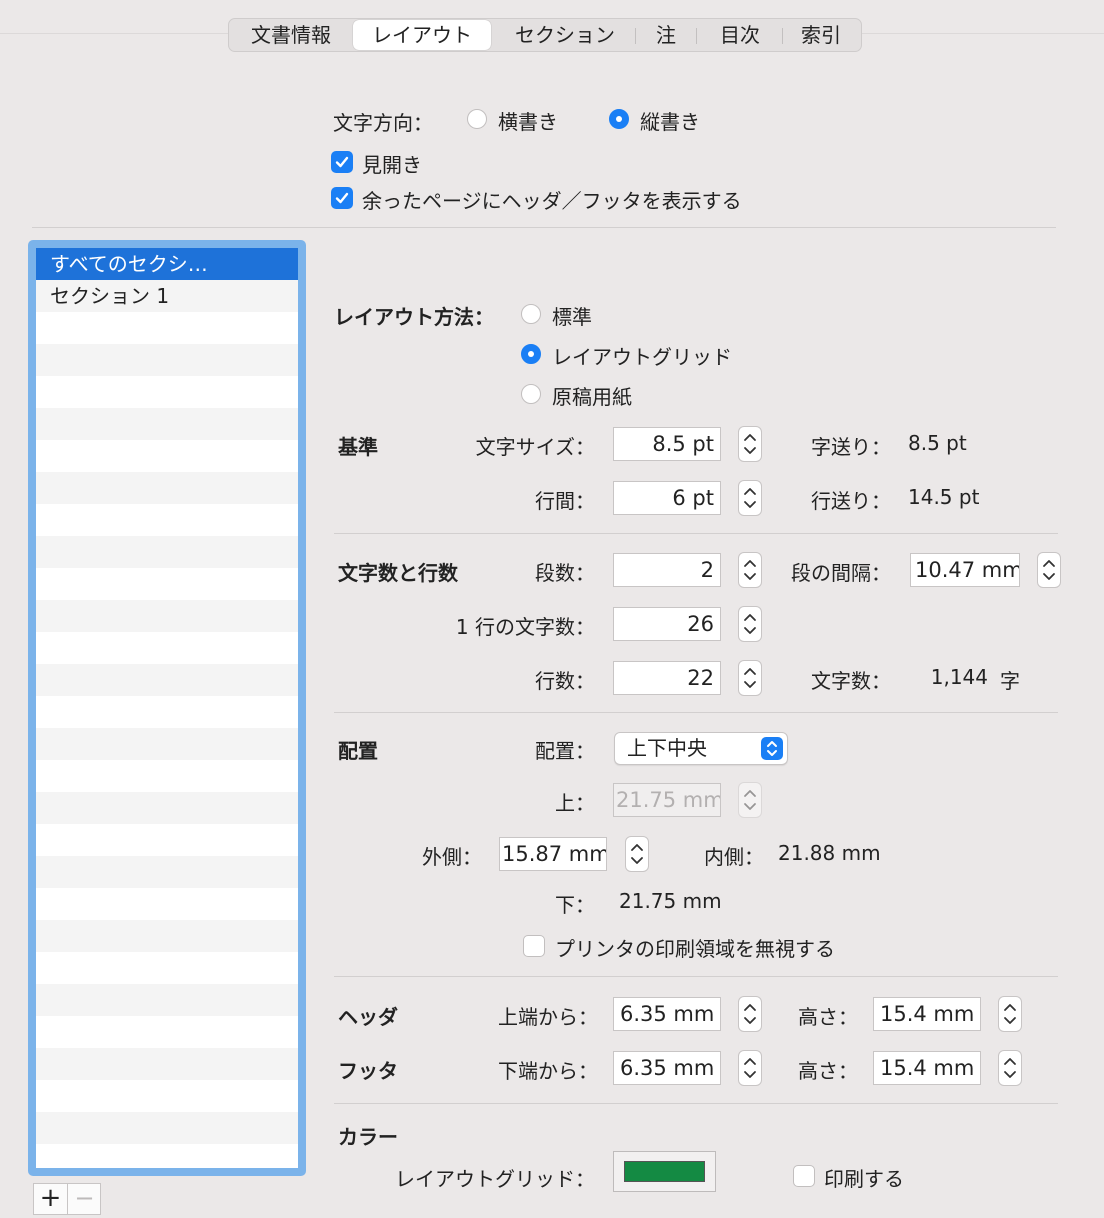 This screenshot has height=1218, width=1104. I want to click on radio-standard, so click(531, 314).